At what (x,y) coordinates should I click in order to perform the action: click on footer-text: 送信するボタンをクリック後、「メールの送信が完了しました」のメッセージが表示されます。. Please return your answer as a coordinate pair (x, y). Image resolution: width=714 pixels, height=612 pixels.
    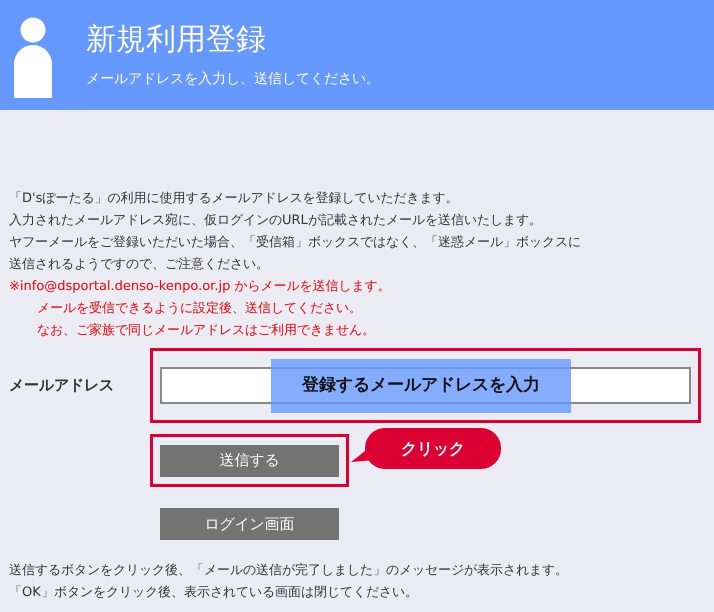
    Looking at the image, I should click on (288, 571).